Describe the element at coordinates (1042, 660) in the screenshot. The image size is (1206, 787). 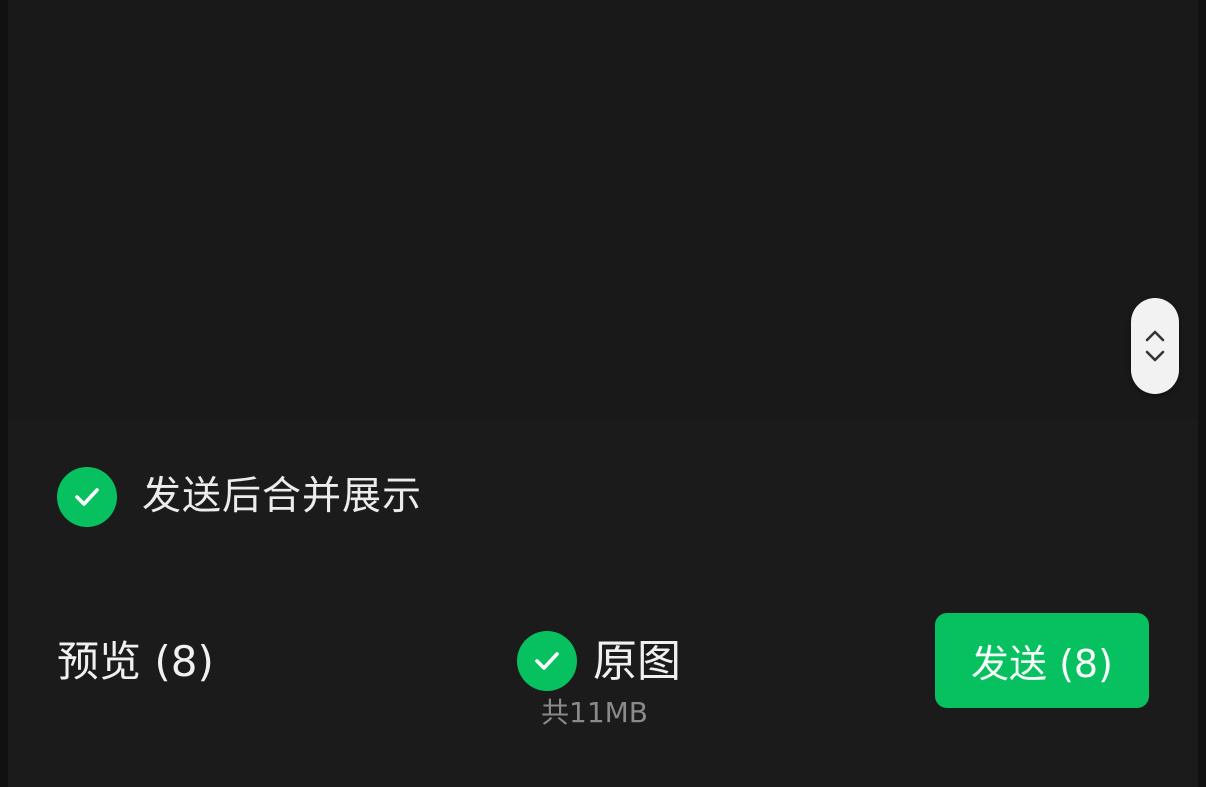
I see `send-button: 发送 (8)` at that location.